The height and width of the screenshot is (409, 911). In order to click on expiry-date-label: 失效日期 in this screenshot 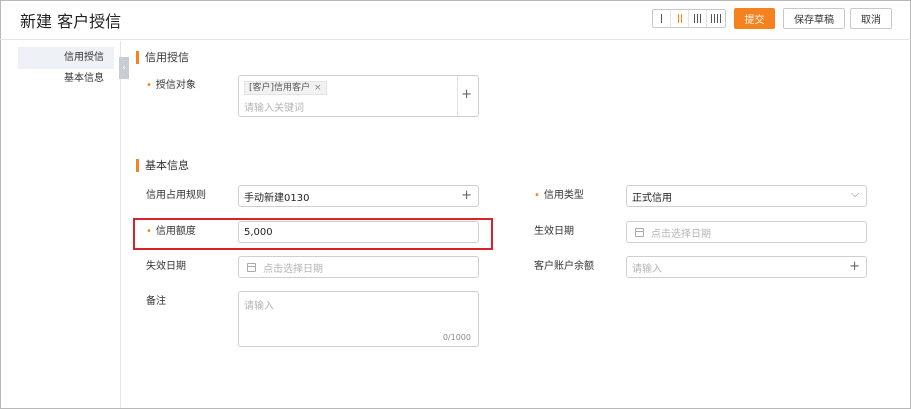, I will do `click(166, 266)`.